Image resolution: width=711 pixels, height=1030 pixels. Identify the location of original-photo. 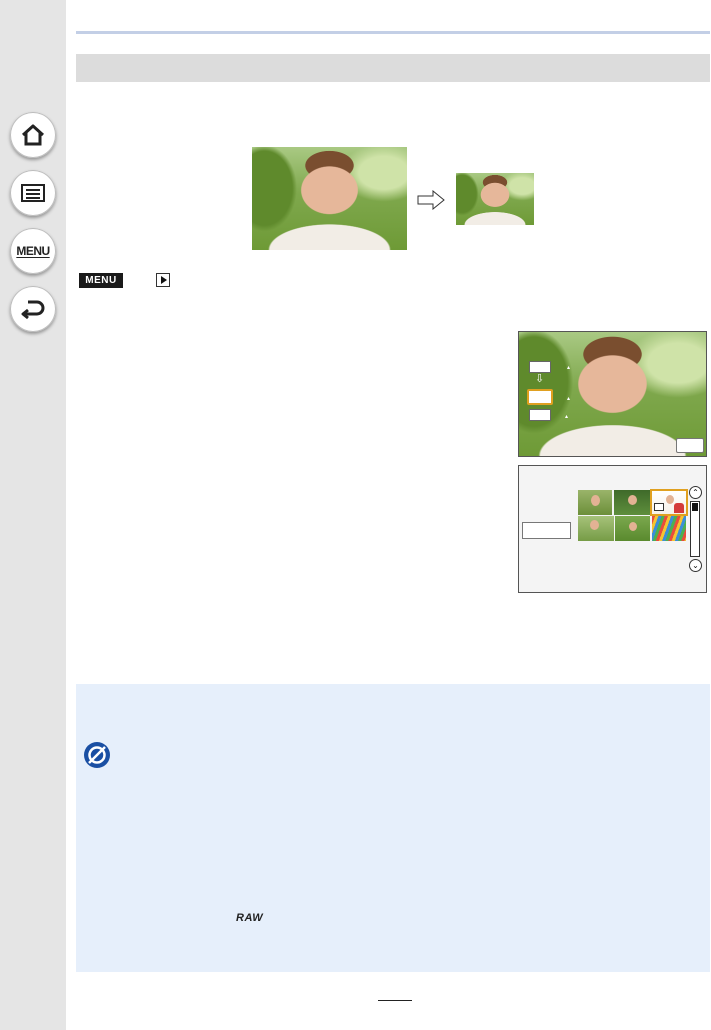
(329, 198).